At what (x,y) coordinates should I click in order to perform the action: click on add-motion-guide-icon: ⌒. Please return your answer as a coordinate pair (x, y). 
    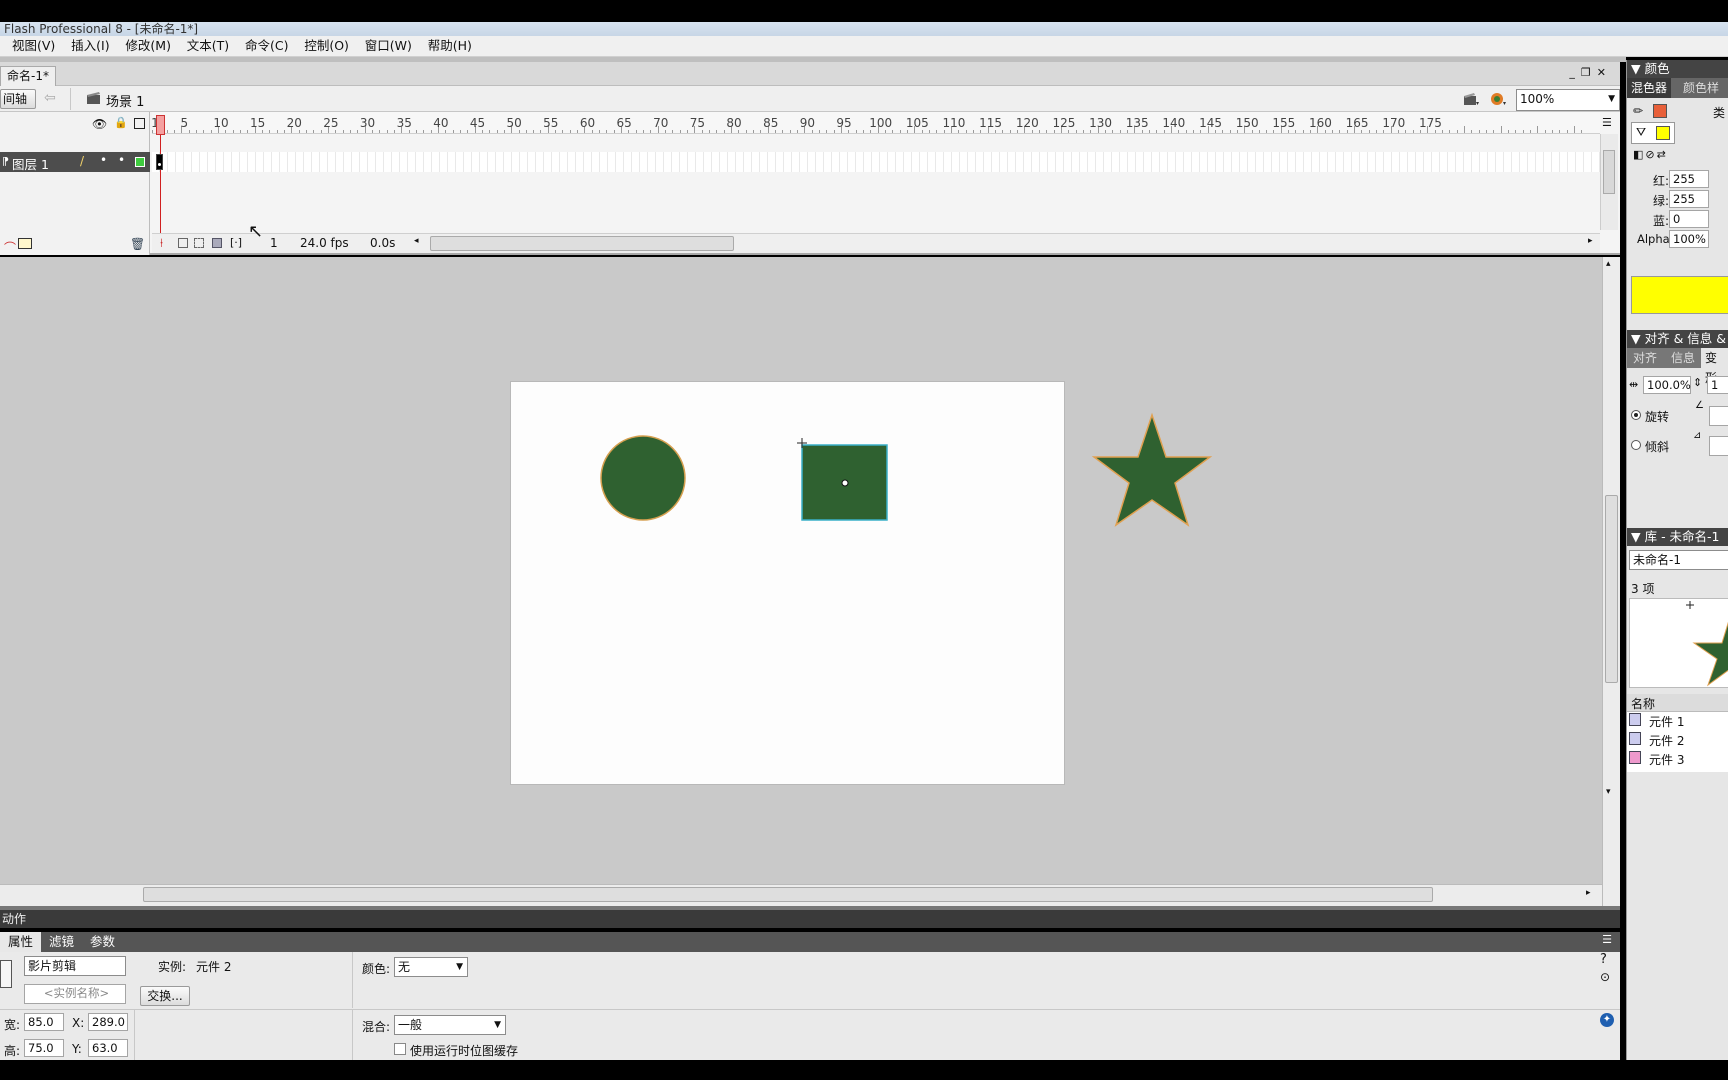
    Looking at the image, I should click on (10, 247).